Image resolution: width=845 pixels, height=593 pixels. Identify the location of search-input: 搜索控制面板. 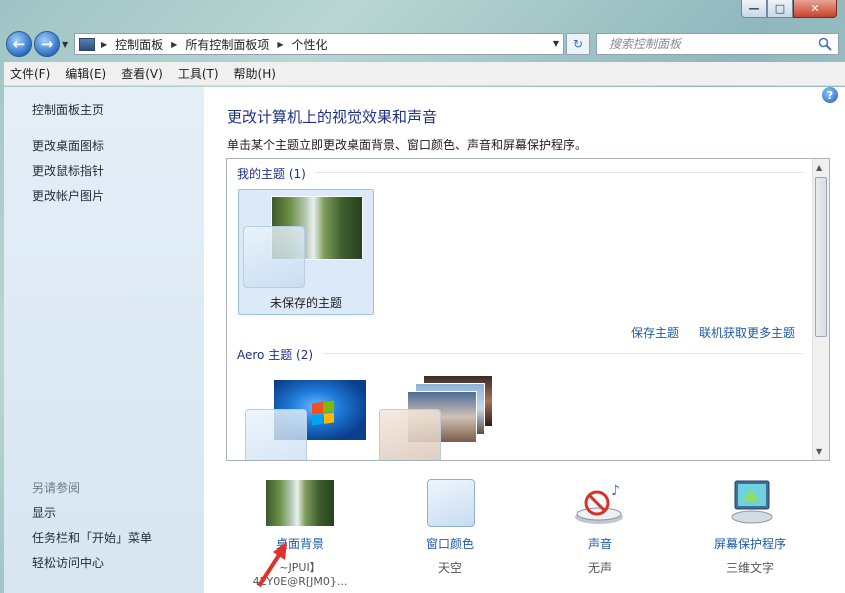
(717, 44).